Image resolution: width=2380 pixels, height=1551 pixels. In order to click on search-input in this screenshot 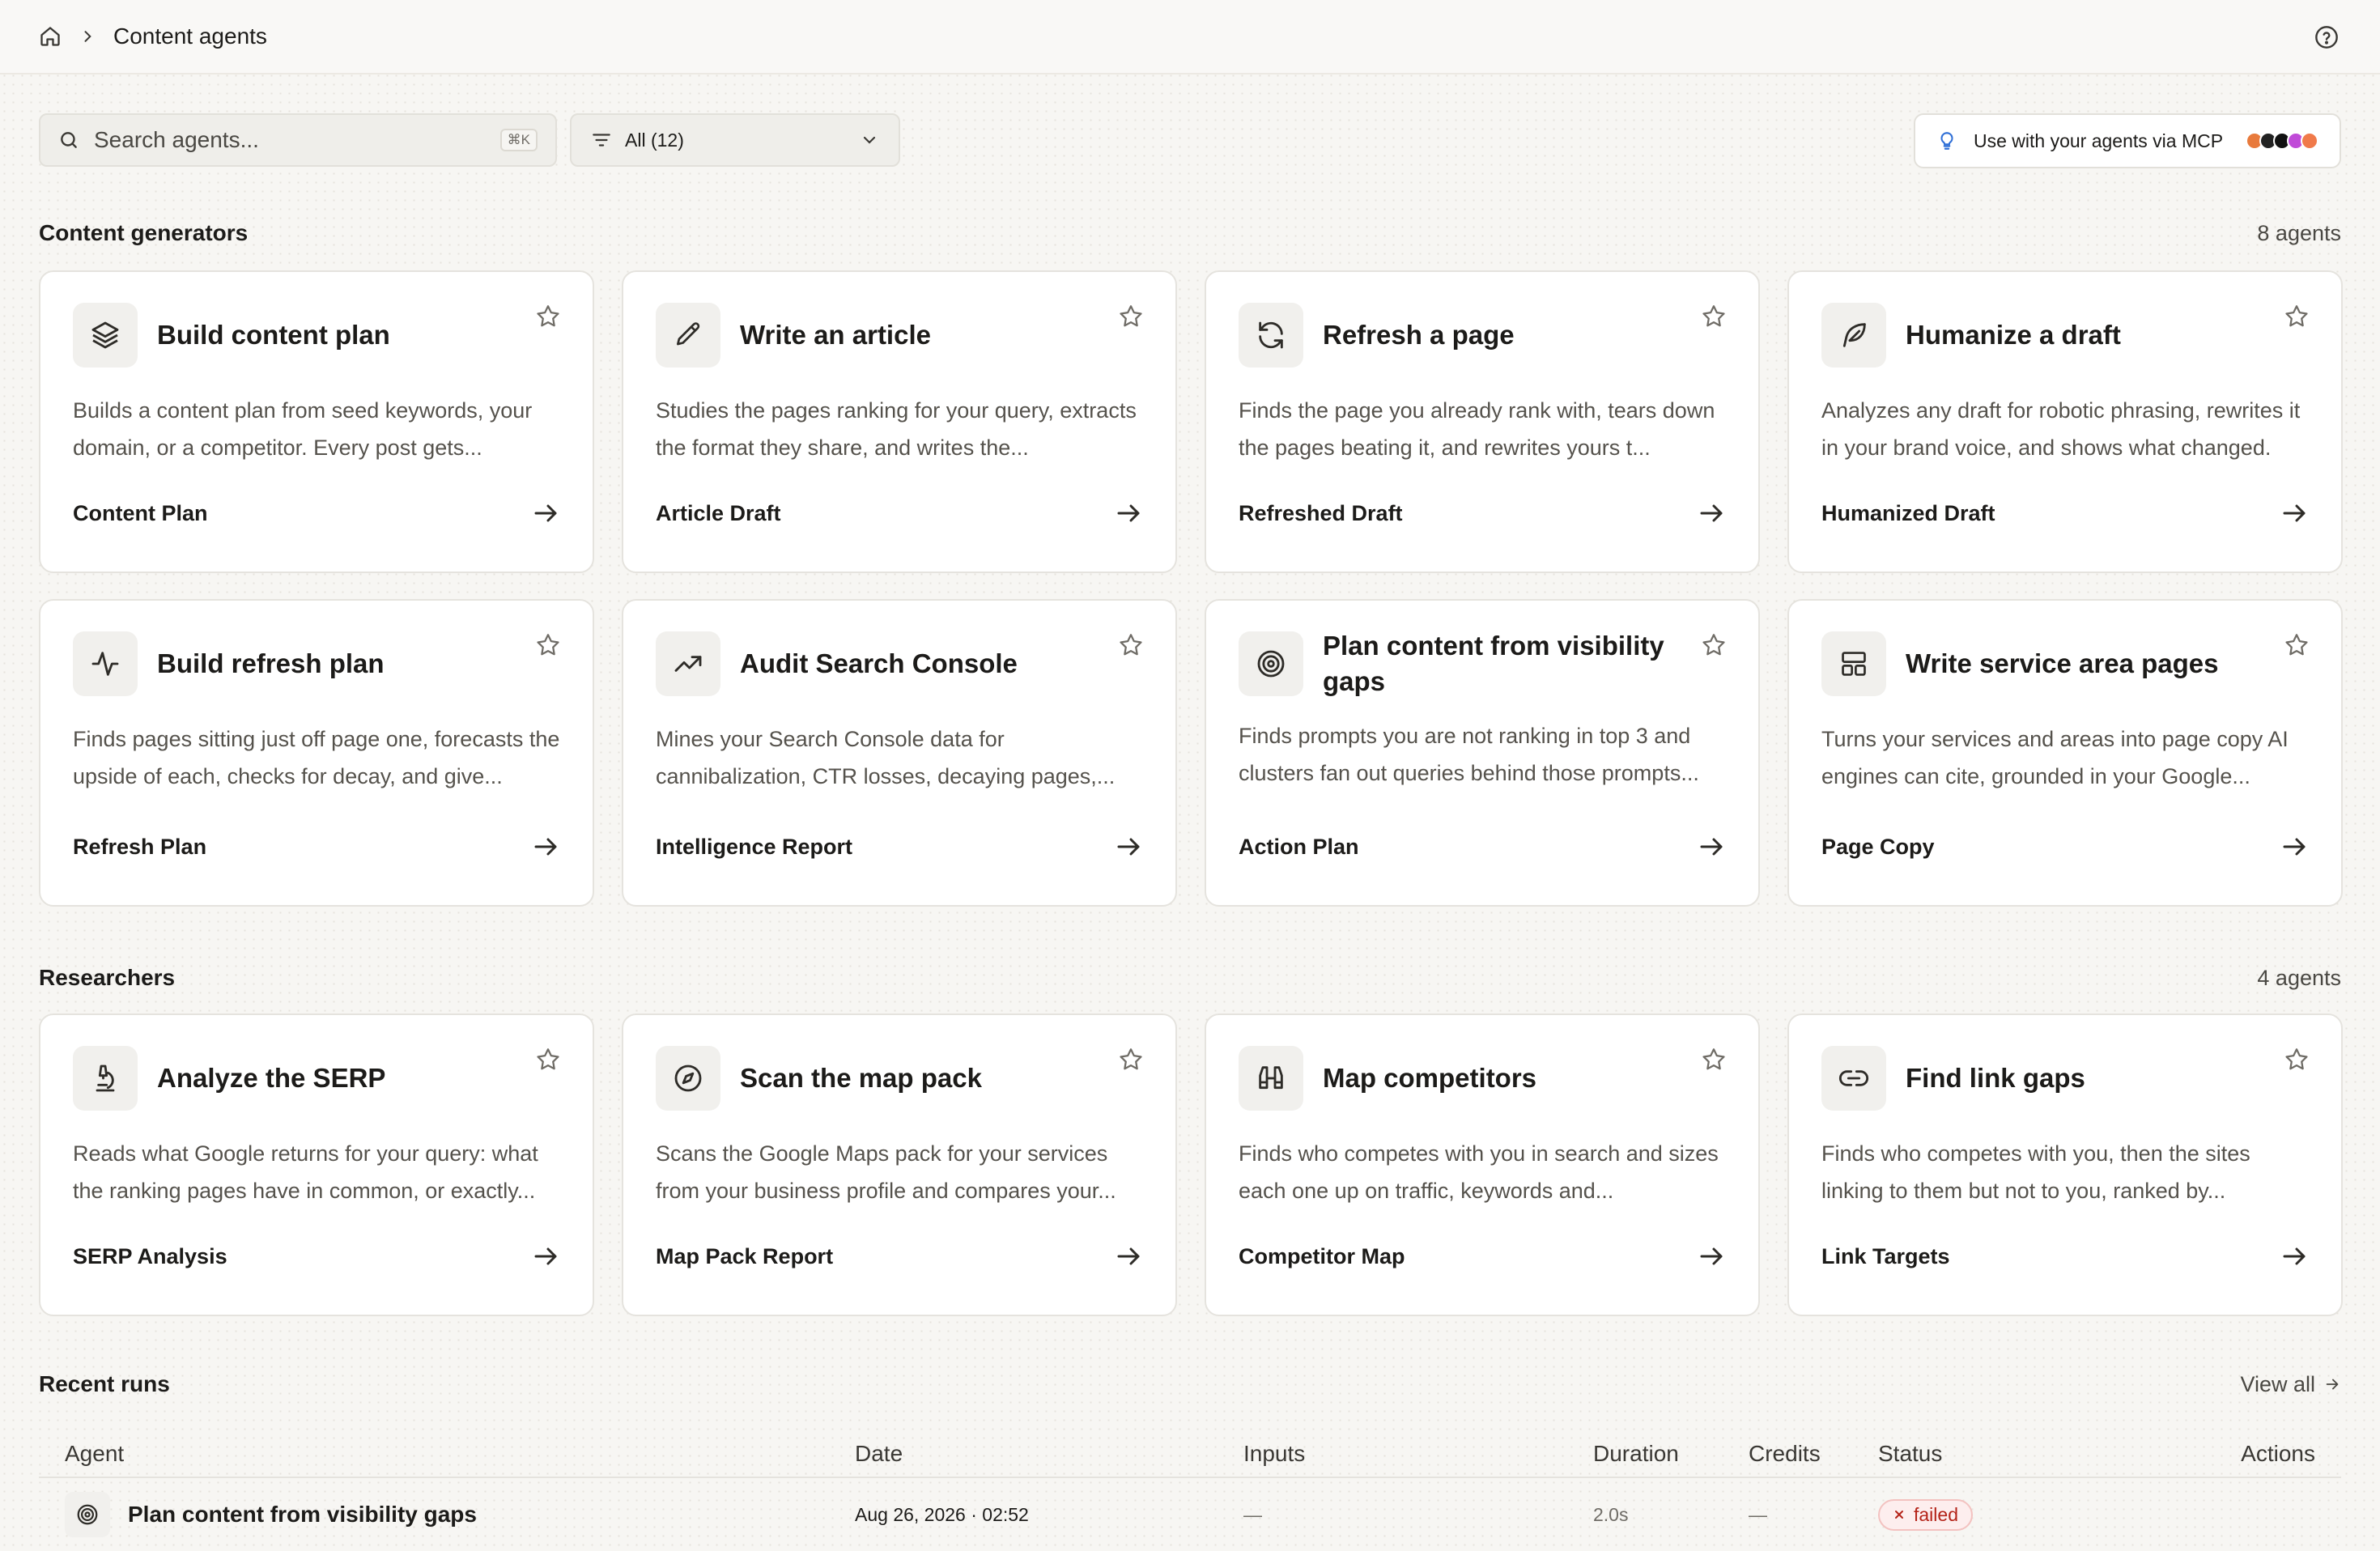, I will do `click(297, 140)`.